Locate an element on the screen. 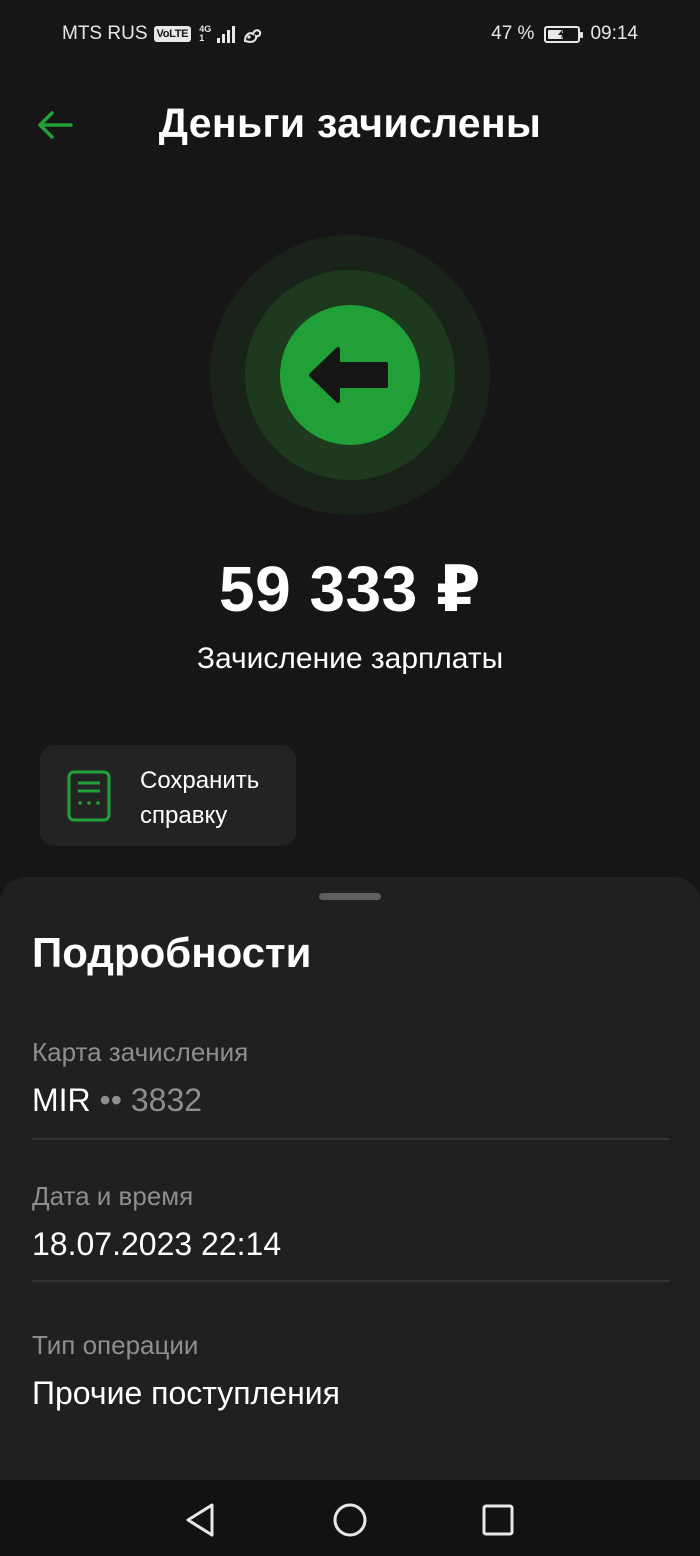 The width and height of the screenshot is (700, 1556). detail-value: Прочие поступления is located at coordinates (186, 1393).